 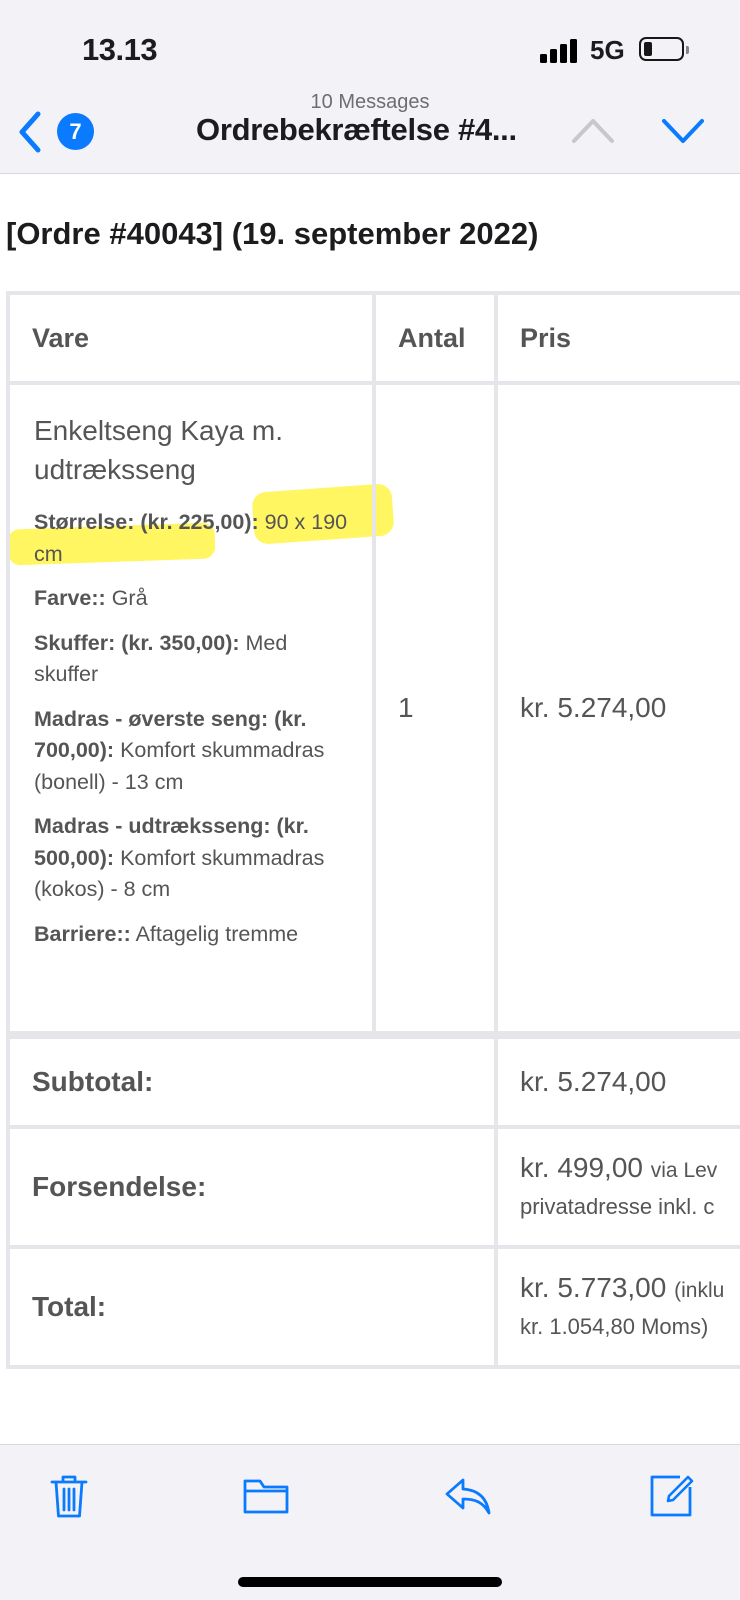 What do you see at coordinates (370, 1582) in the screenshot?
I see `home-indicator` at bounding box center [370, 1582].